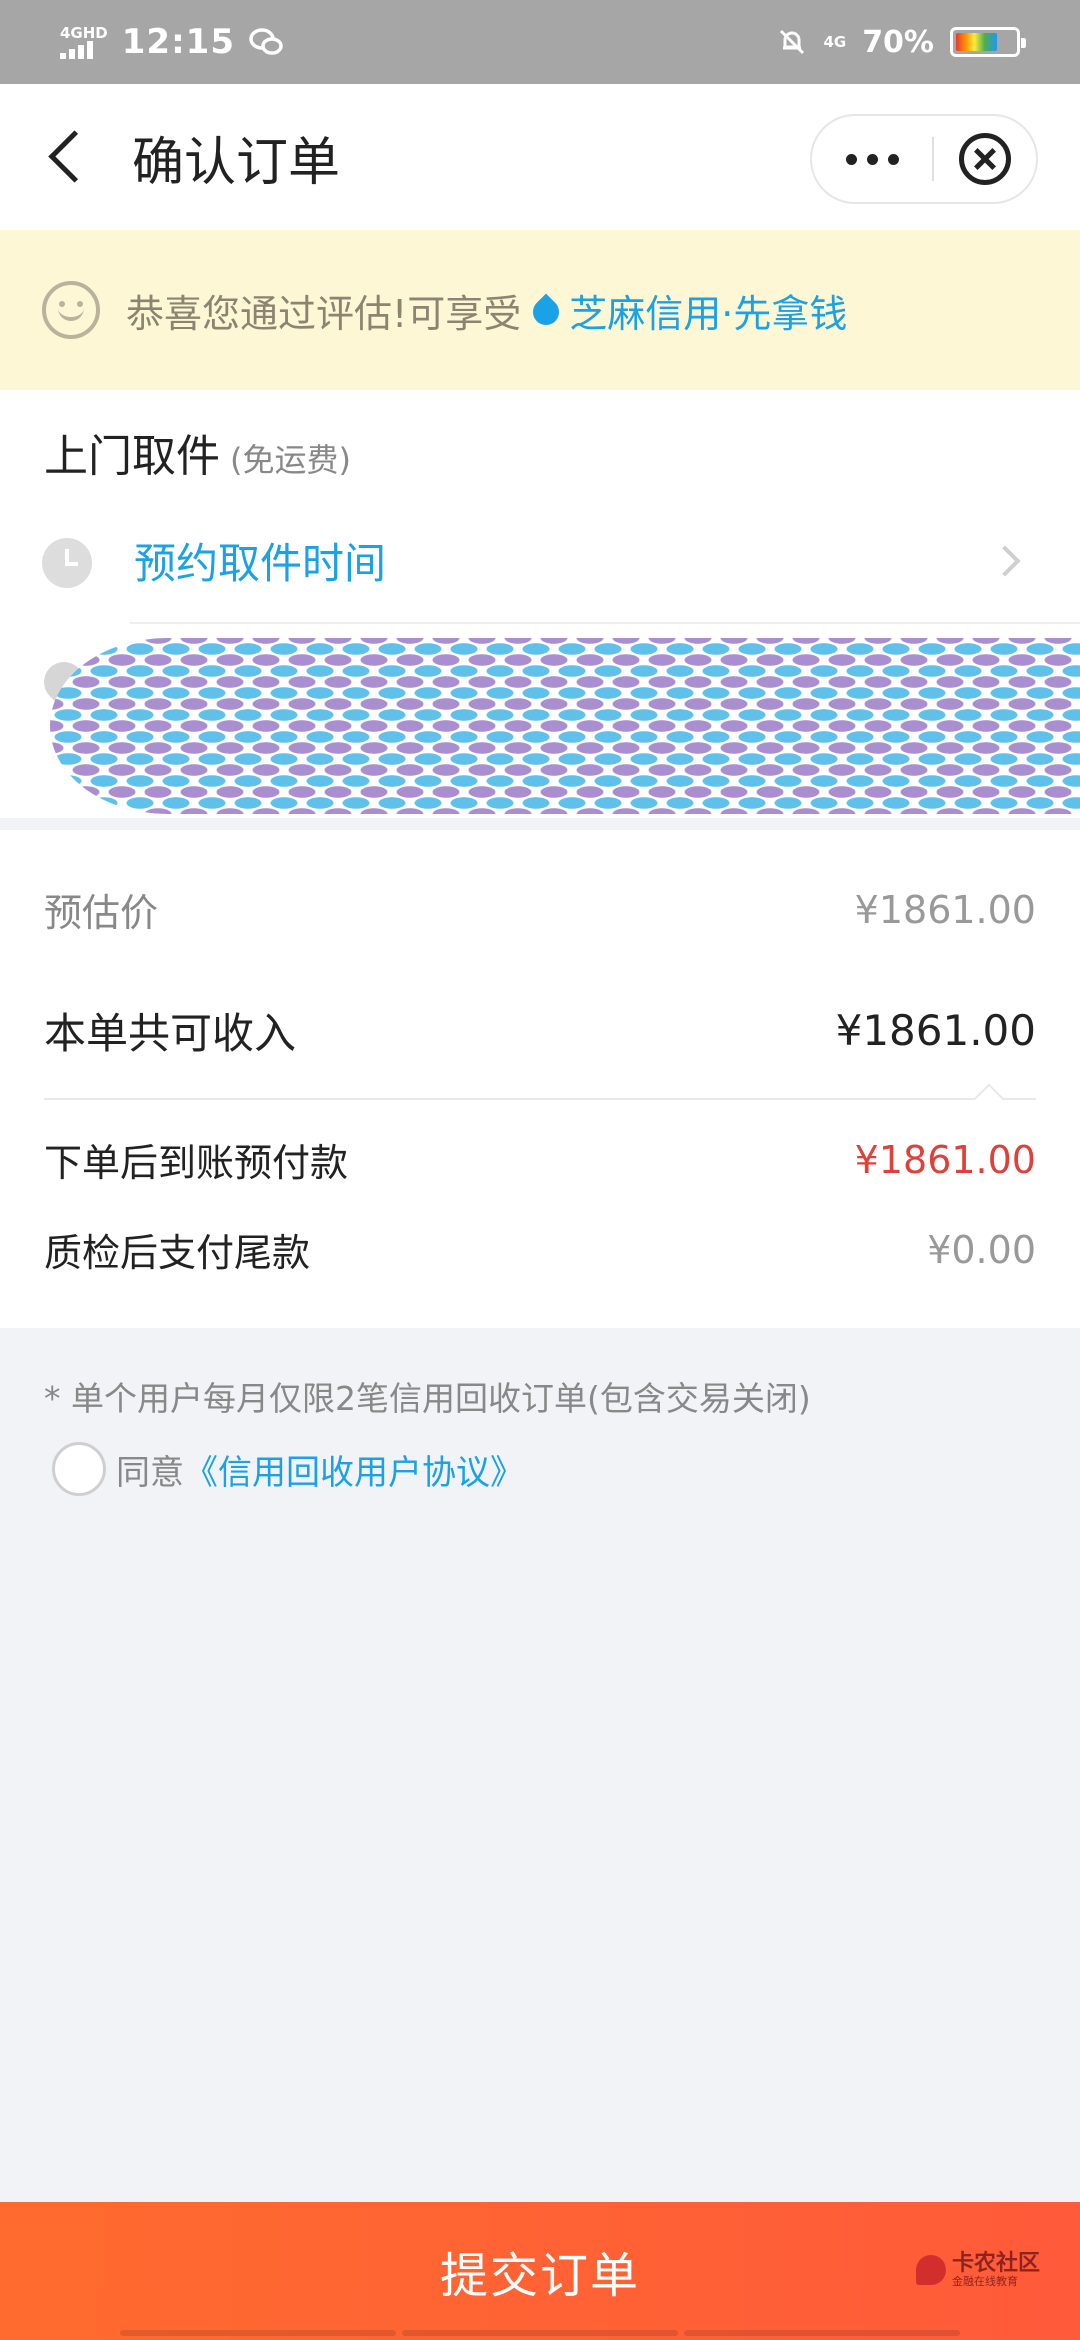 The height and width of the screenshot is (2340, 1080). I want to click on status-right: 4G 70%, so click(901, 42).